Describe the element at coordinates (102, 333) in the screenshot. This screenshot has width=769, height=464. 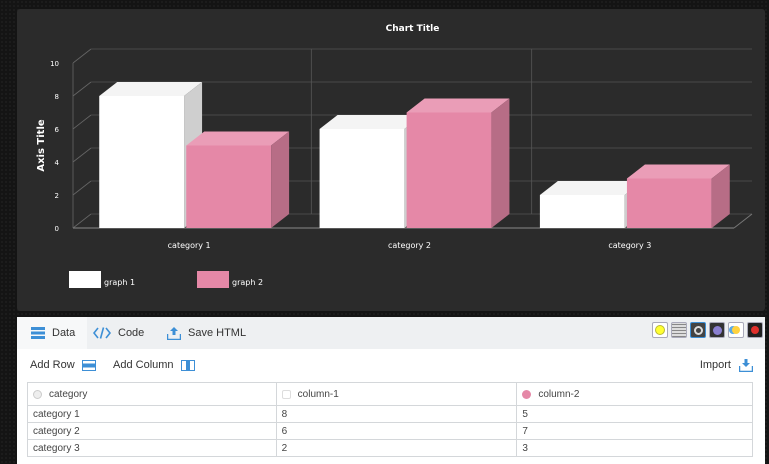
I see `code-icon` at that location.